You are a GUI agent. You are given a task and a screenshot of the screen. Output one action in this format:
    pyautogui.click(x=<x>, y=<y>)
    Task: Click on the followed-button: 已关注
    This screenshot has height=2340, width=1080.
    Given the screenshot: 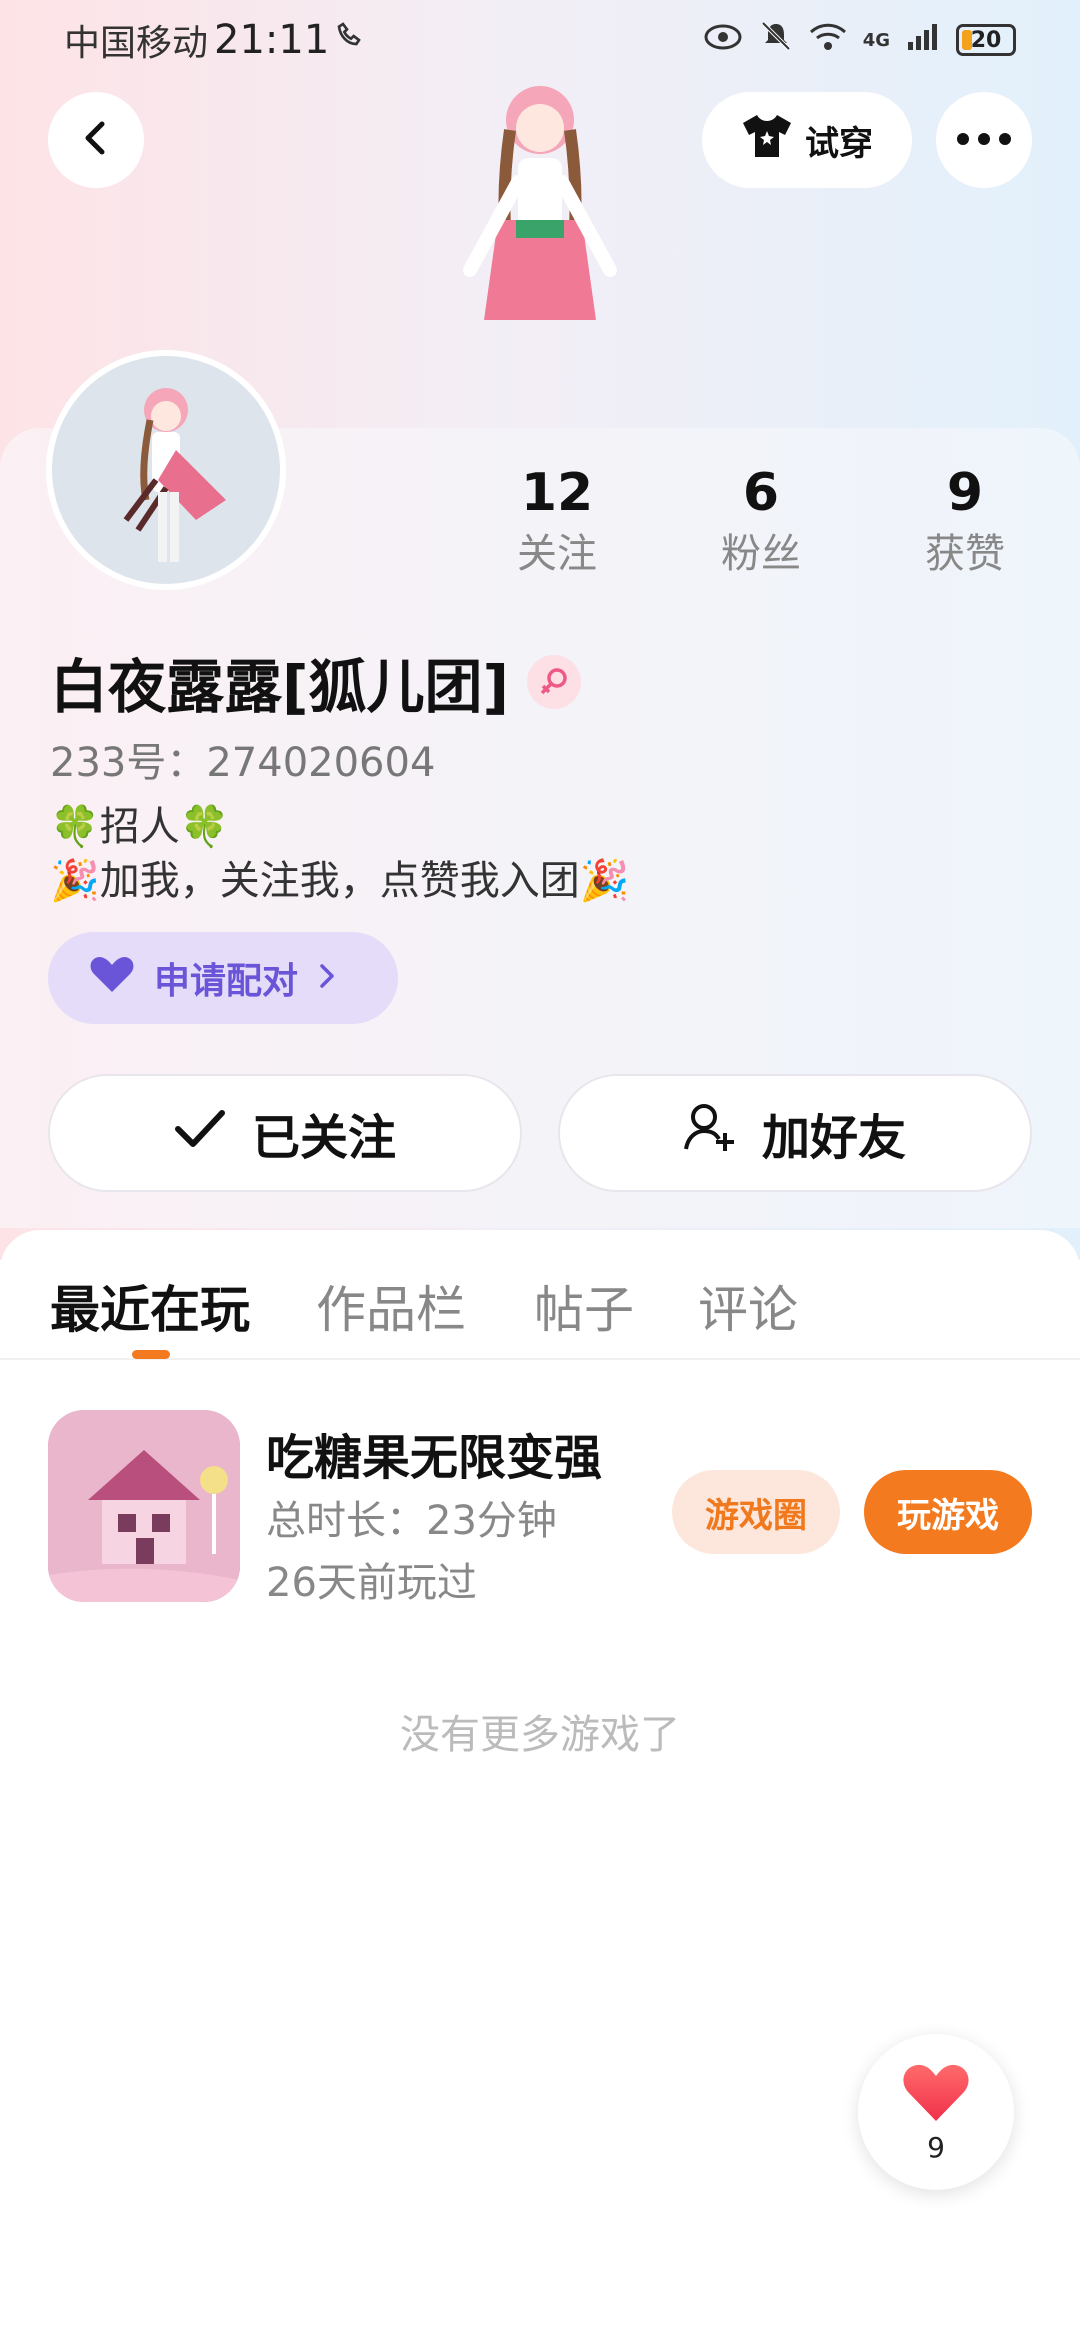 What is the action you would take?
    pyautogui.click(x=285, y=1133)
    